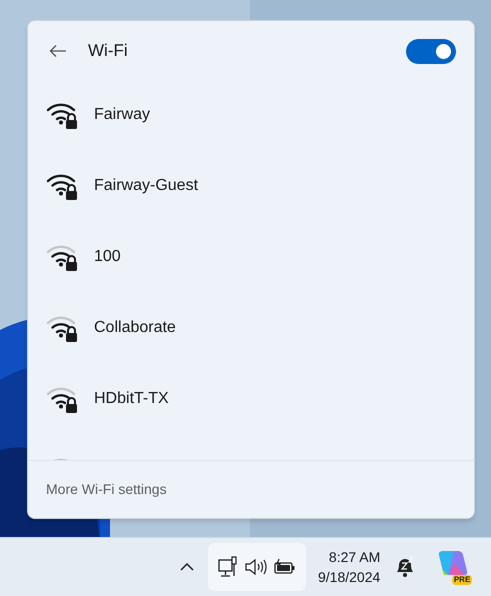 The image size is (491, 596). Describe the element at coordinates (251, 185) in the screenshot. I see `network-item: Fairway-Guest` at that location.